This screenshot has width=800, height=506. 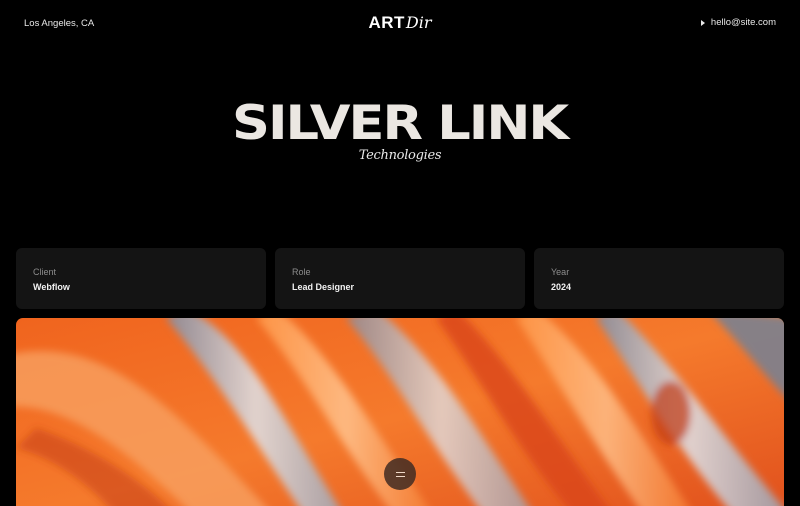 I want to click on client-label: Client, so click(x=45, y=272).